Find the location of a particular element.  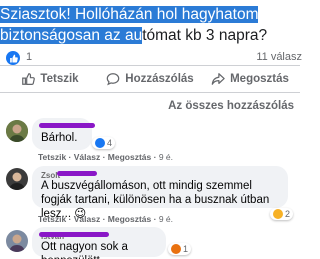

divider is located at coordinates (150, 92).